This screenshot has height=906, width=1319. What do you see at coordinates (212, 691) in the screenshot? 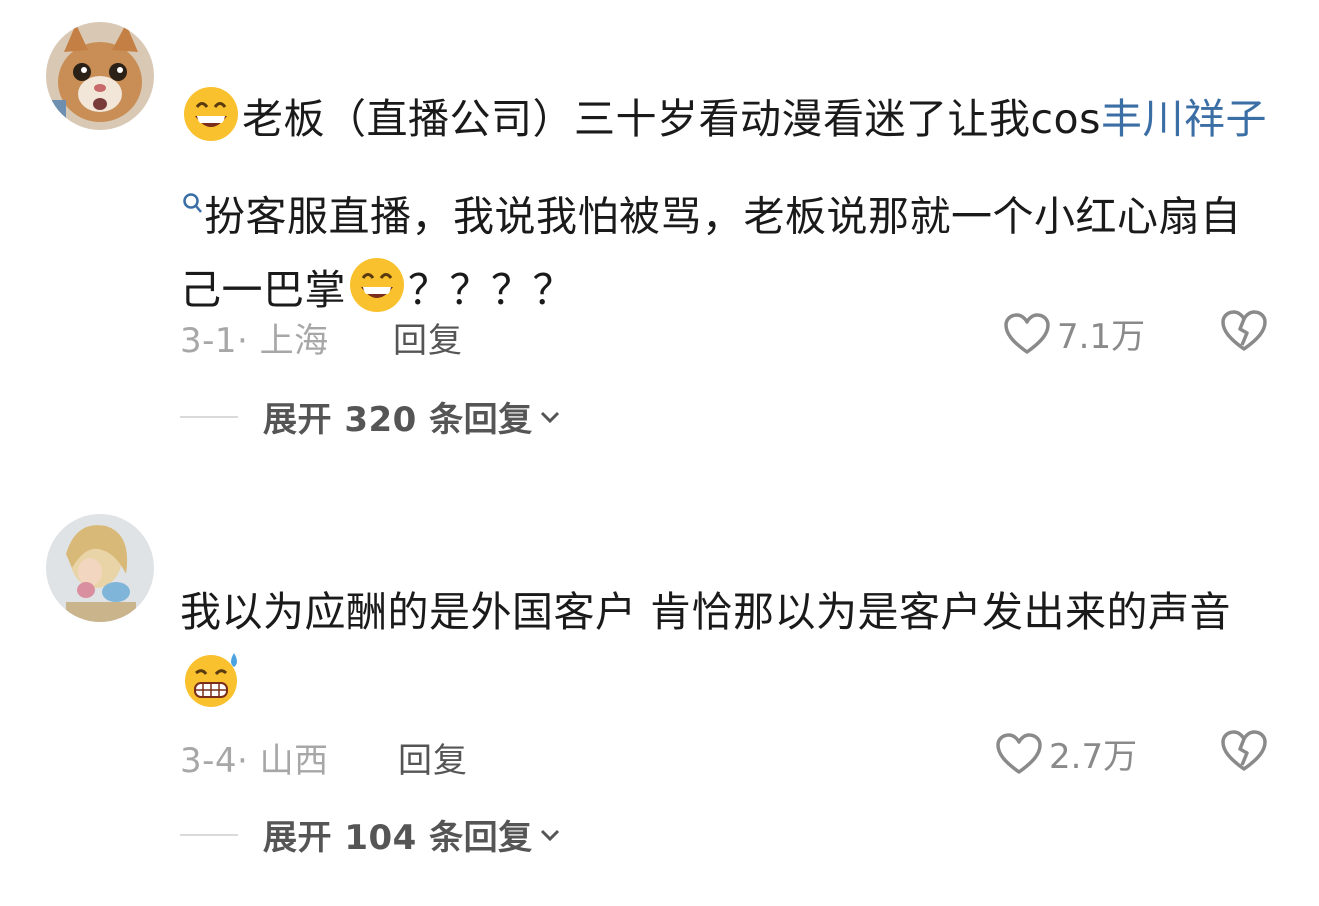
I see `grin-sweat-emoji-icon` at bounding box center [212, 691].